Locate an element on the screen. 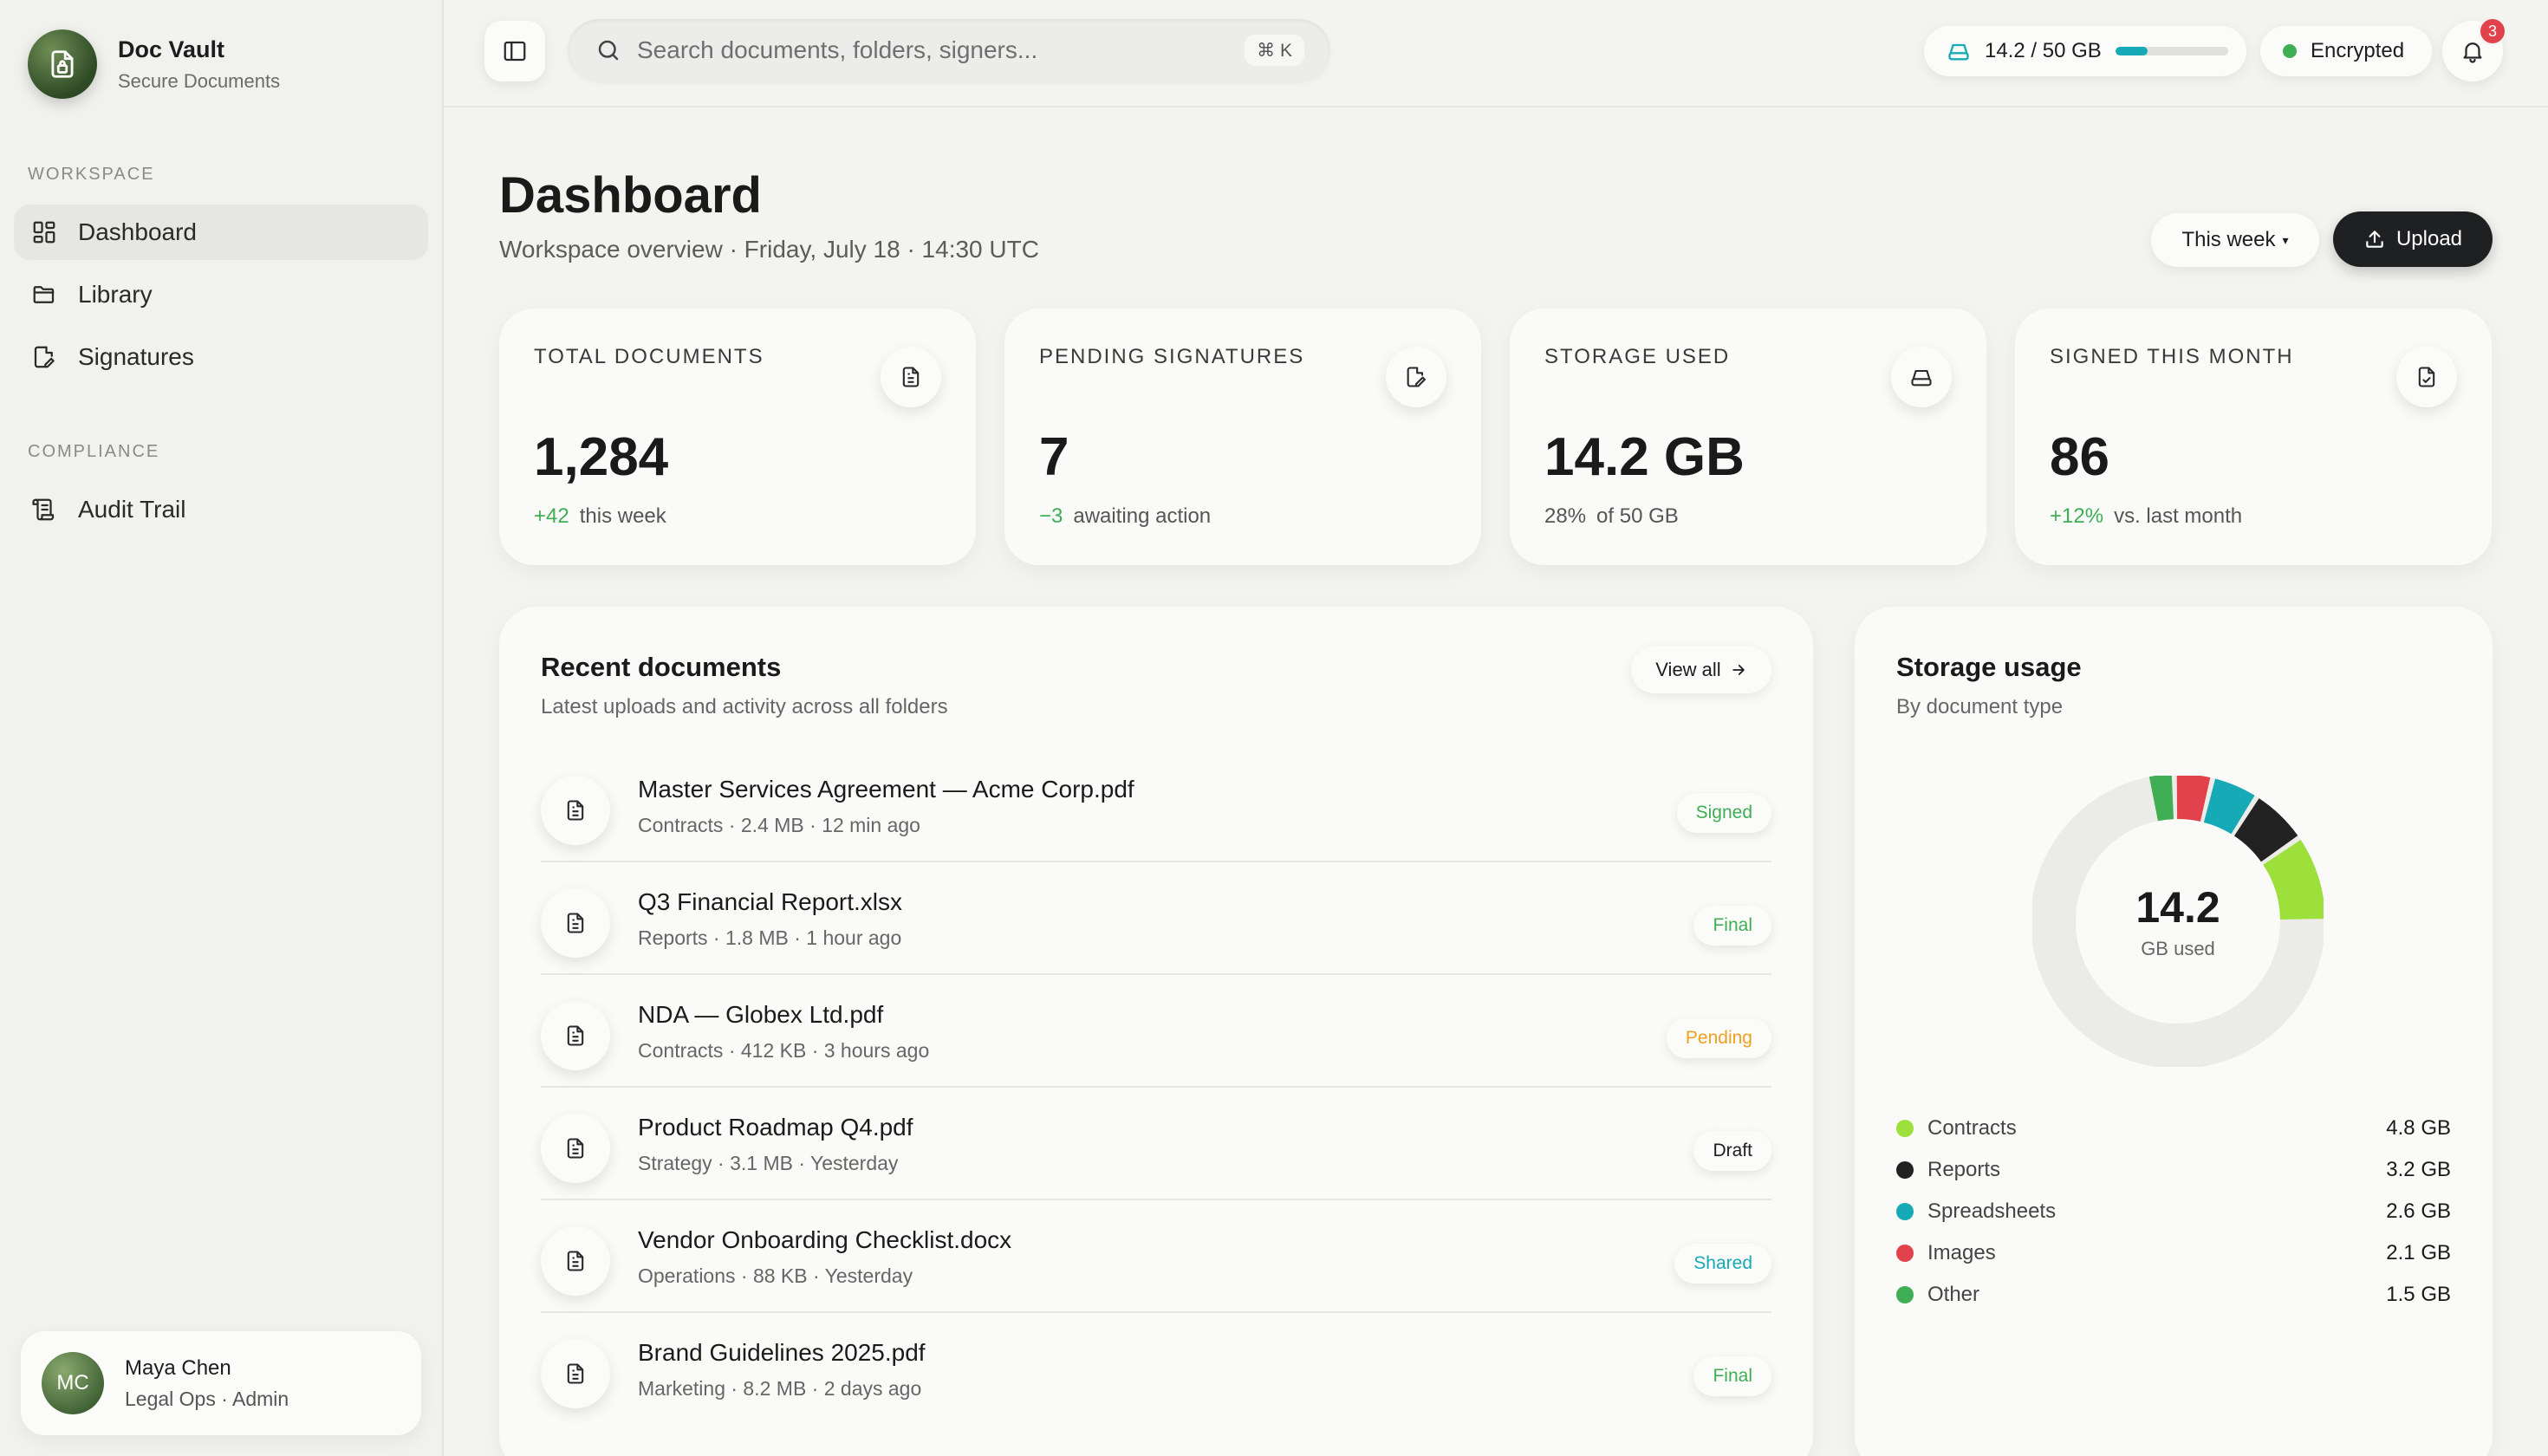 The width and height of the screenshot is (2548, 1456). arrow-right-icon is located at coordinates (1738, 670).